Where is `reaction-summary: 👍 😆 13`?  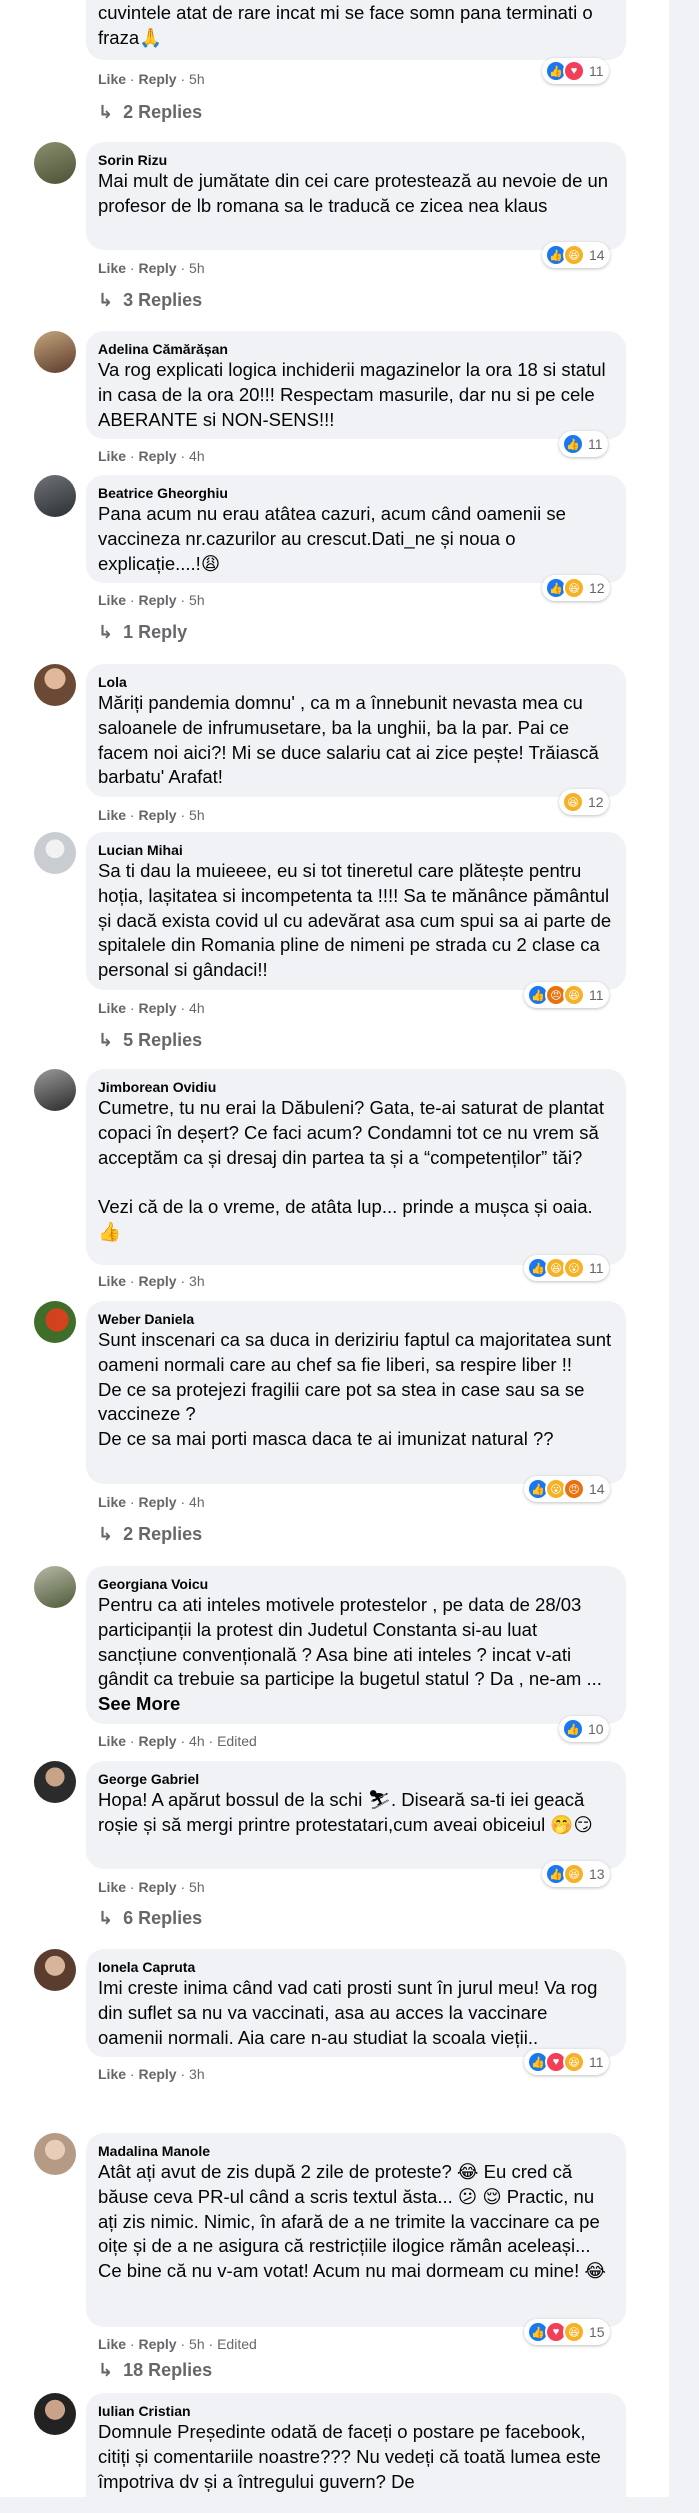
reaction-summary: 👍 😆 13 is located at coordinates (576, 1874).